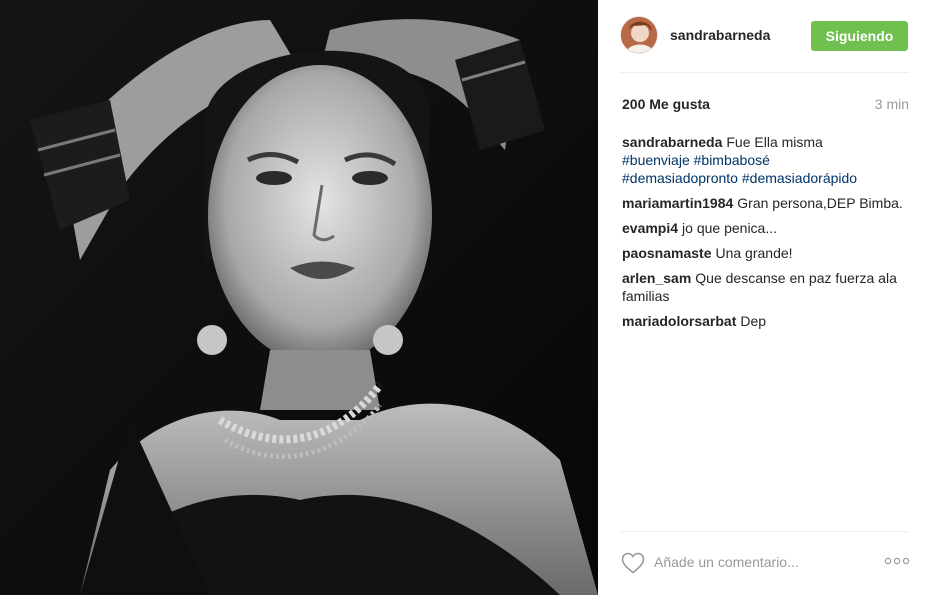  I want to click on comment-item: paosnamaste Una grande!, so click(767, 253).